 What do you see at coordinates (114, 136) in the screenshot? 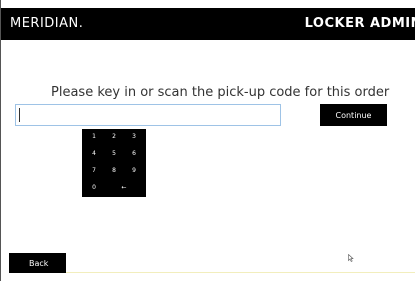
I see `key-2: 2` at bounding box center [114, 136].